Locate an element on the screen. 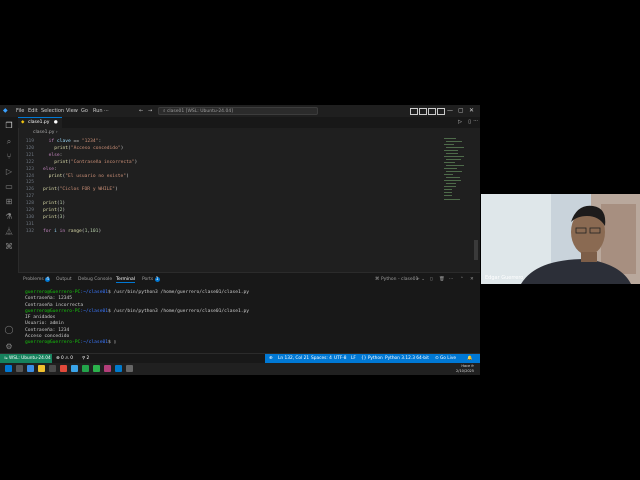 The height and width of the screenshot is (480, 640). maximize-panel-icon: ⌃ is located at coordinates (462, 279).